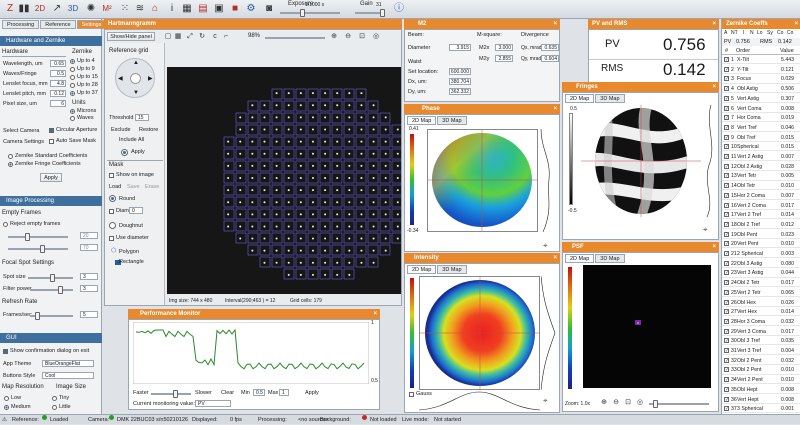  What do you see at coordinates (172, 9) in the screenshot?
I see `info-icon: i` at bounding box center [172, 9].